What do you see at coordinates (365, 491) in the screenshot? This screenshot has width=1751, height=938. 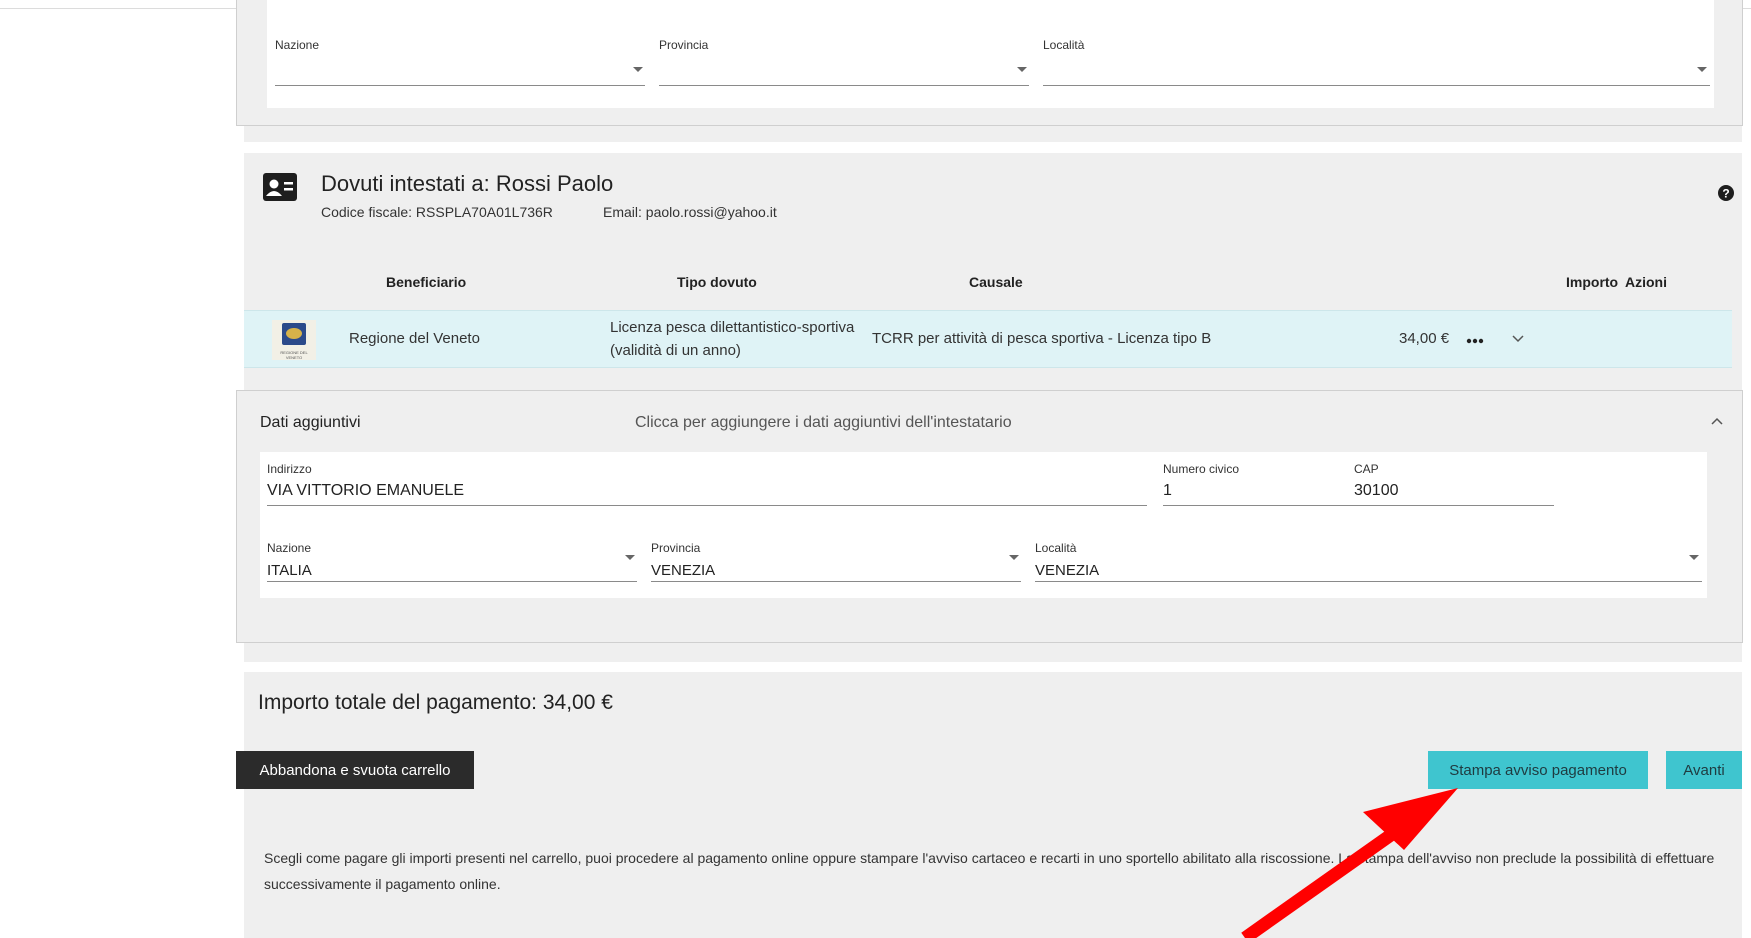 I see `indirizzo-input: VIA VITTORIO EMANUELE` at bounding box center [365, 491].